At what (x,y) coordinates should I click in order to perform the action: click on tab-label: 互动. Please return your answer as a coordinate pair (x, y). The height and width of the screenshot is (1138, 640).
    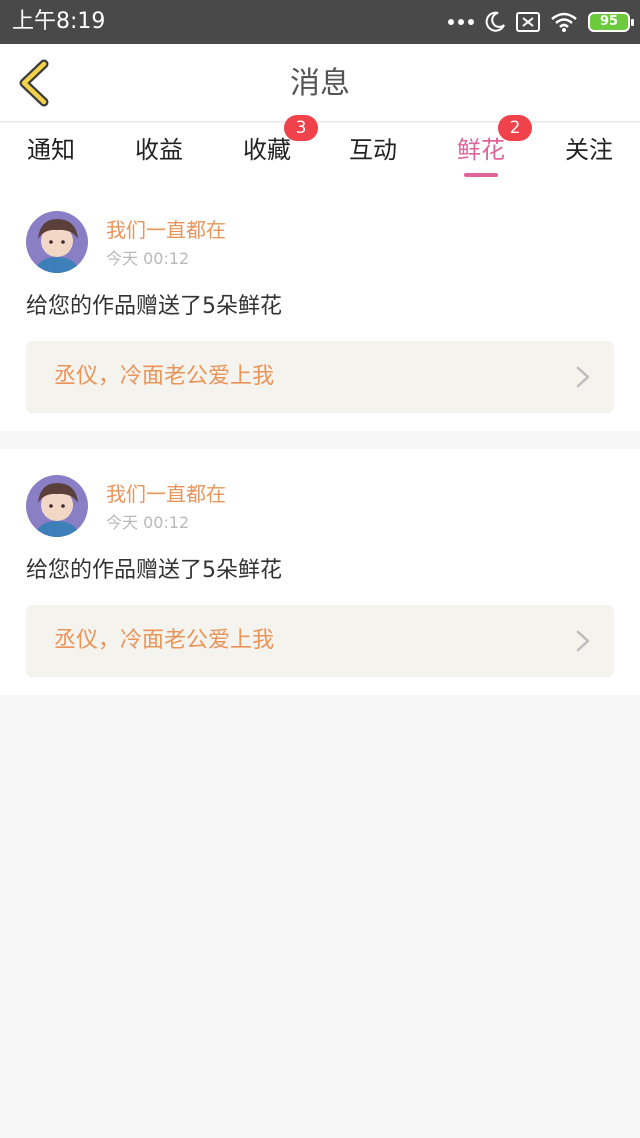
    Looking at the image, I should click on (373, 150).